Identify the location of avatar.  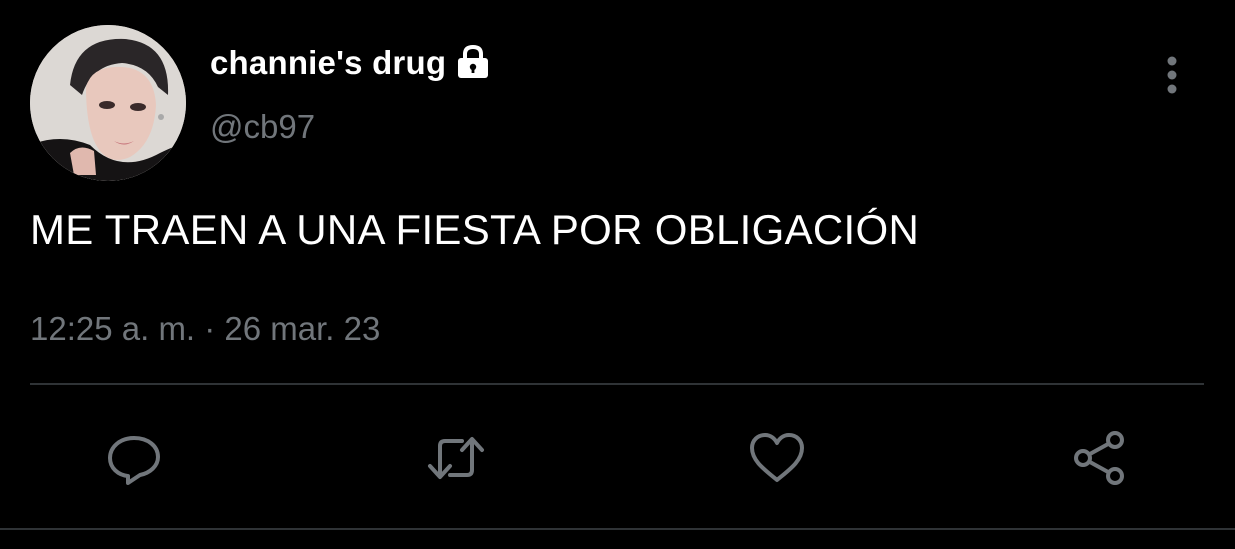
(108, 103).